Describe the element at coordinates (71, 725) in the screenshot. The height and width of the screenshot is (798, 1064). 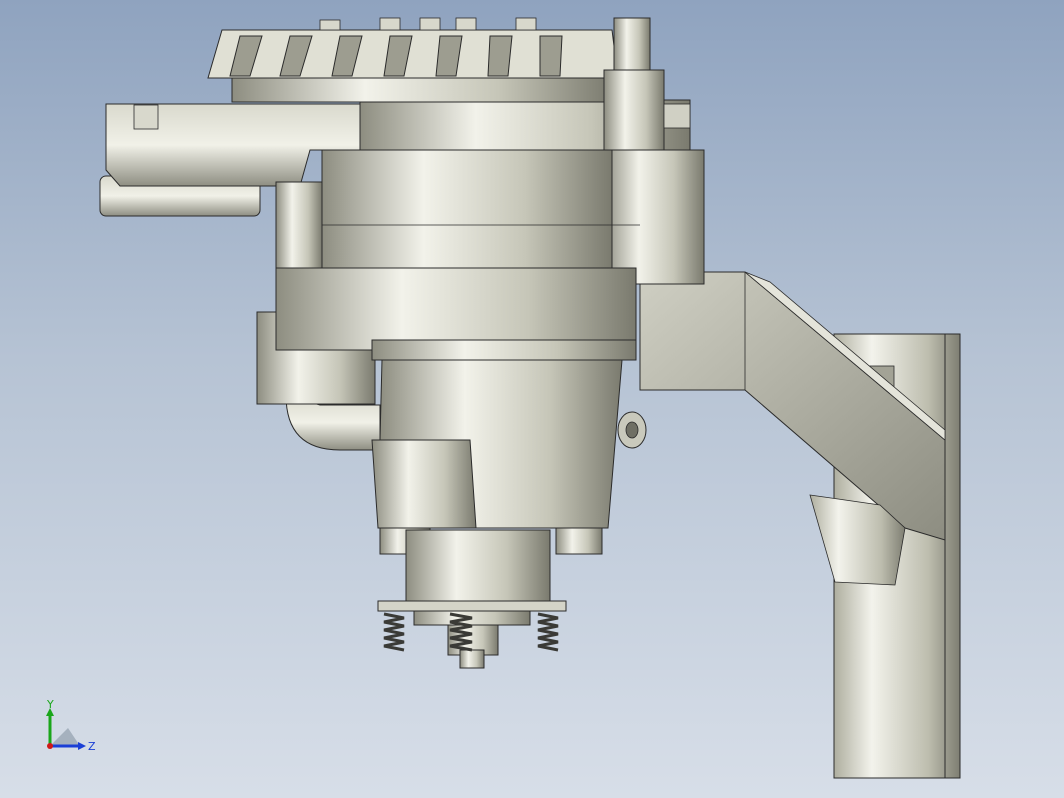
I see `axis-triad: Y Z` at that location.